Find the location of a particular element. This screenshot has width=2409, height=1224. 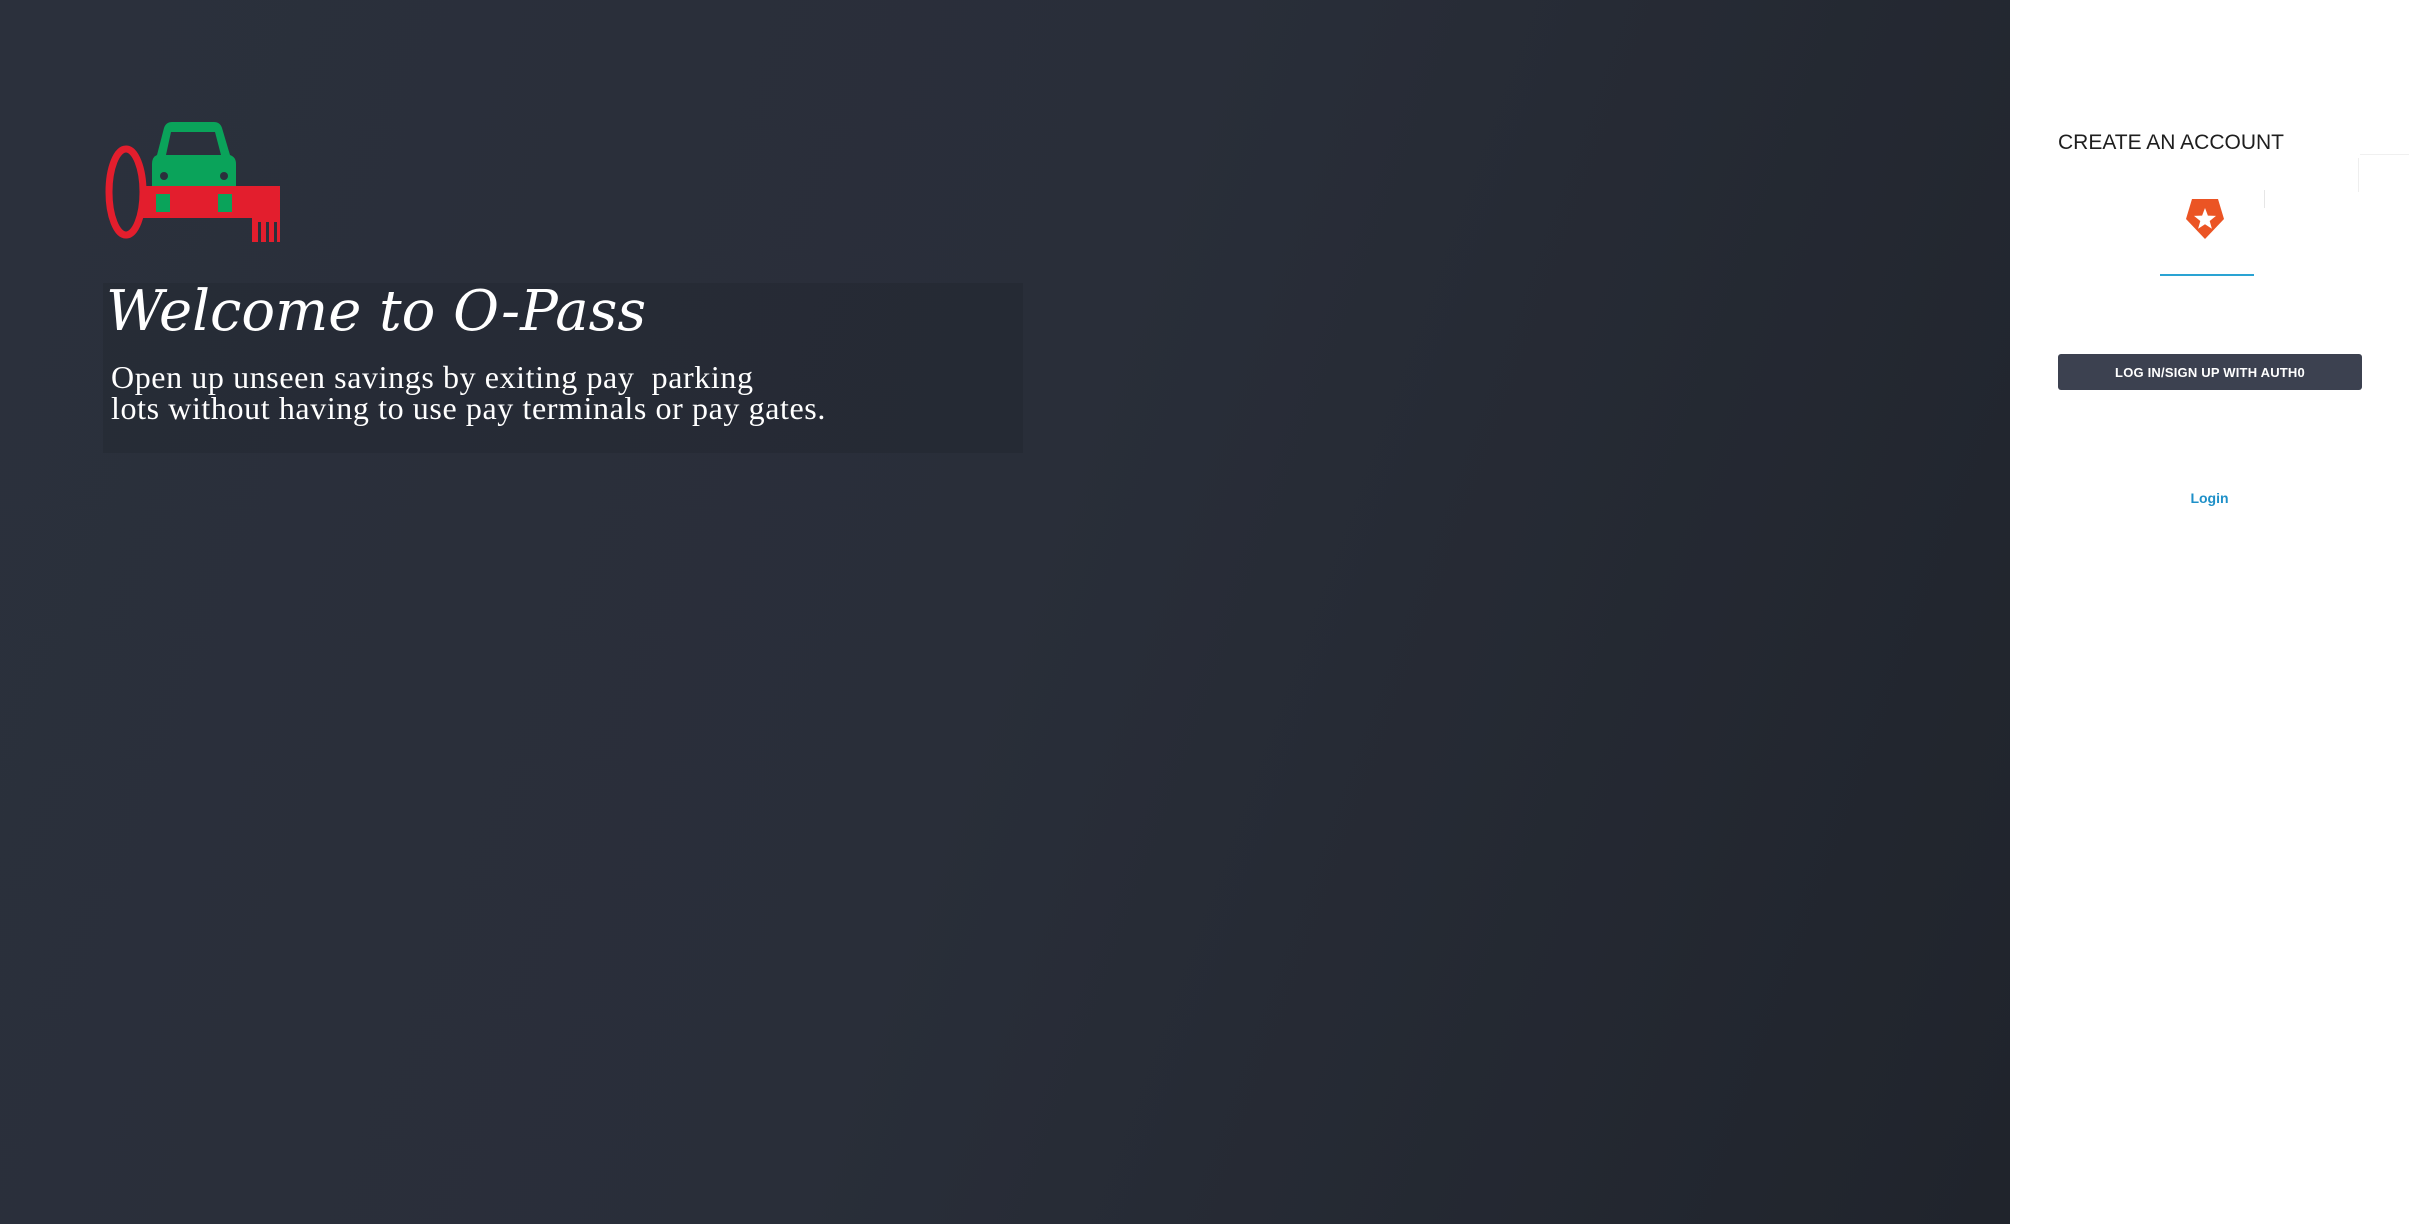

signup-title: CREATE AN ACCOUNT is located at coordinates (2171, 142).